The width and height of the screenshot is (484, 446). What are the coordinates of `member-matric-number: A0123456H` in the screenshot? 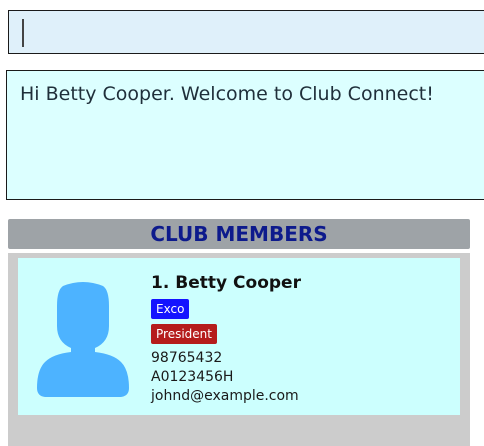 It's located at (192, 377).